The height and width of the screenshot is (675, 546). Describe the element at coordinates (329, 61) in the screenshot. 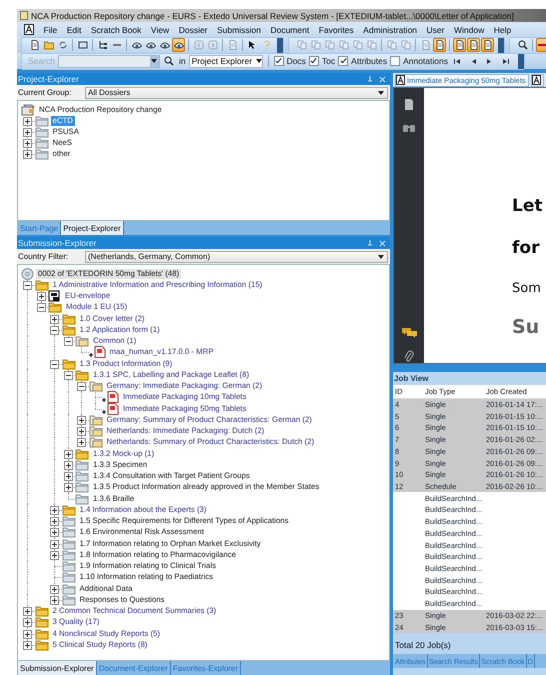

I see `checkbox-label: Toc` at that location.